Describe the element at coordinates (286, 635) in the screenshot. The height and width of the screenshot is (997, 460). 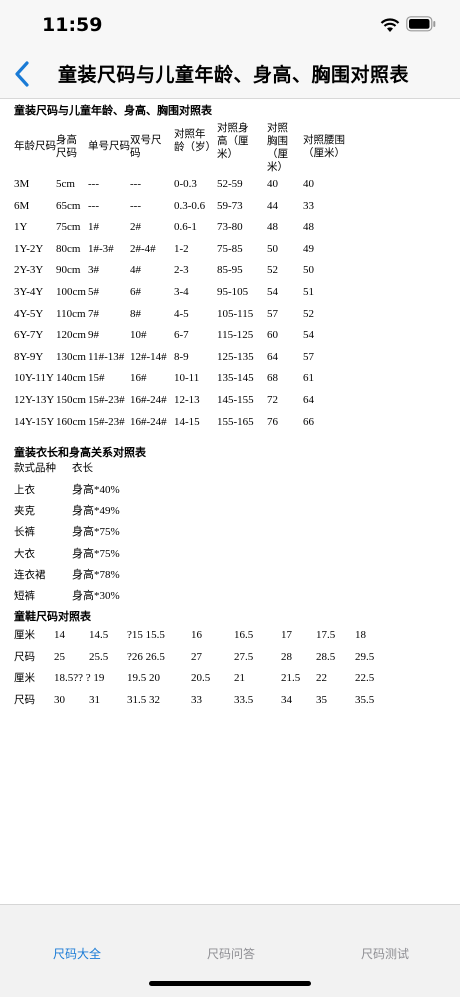
I see `table3-cell: 17` at that location.